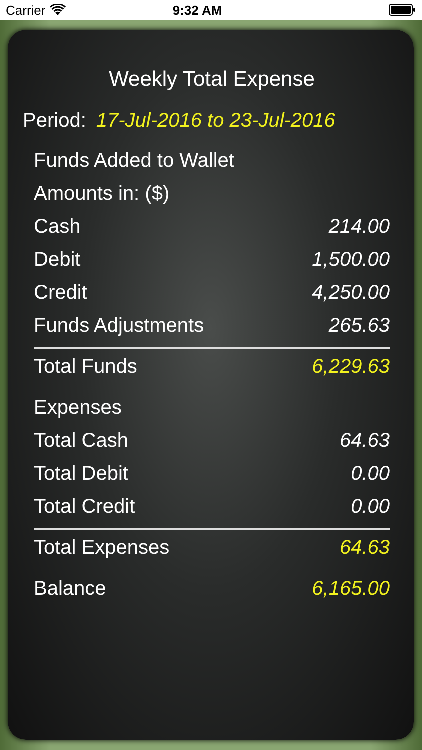 This screenshot has height=750, width=422. Describe the element at coordinates (70, 589) in the screenshot. I see `row-label: Balance` at that location.